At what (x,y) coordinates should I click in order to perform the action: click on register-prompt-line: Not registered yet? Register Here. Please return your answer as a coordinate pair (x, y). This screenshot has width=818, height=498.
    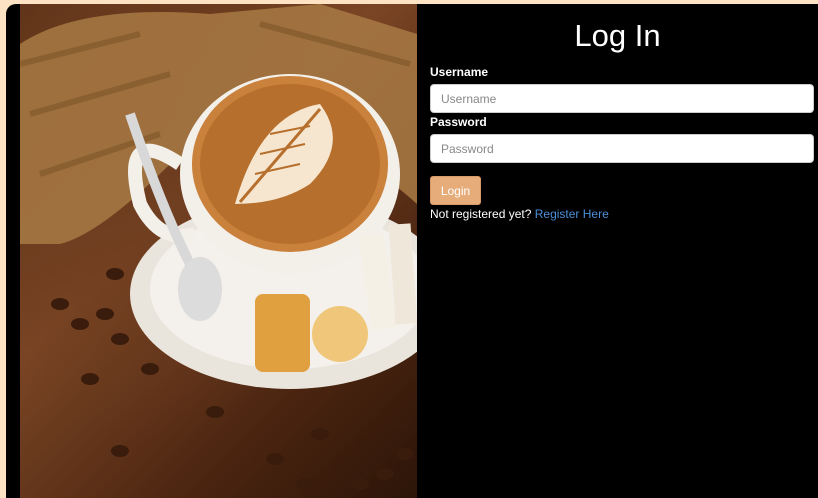
    Looking at the image, I should click on (519, 214).